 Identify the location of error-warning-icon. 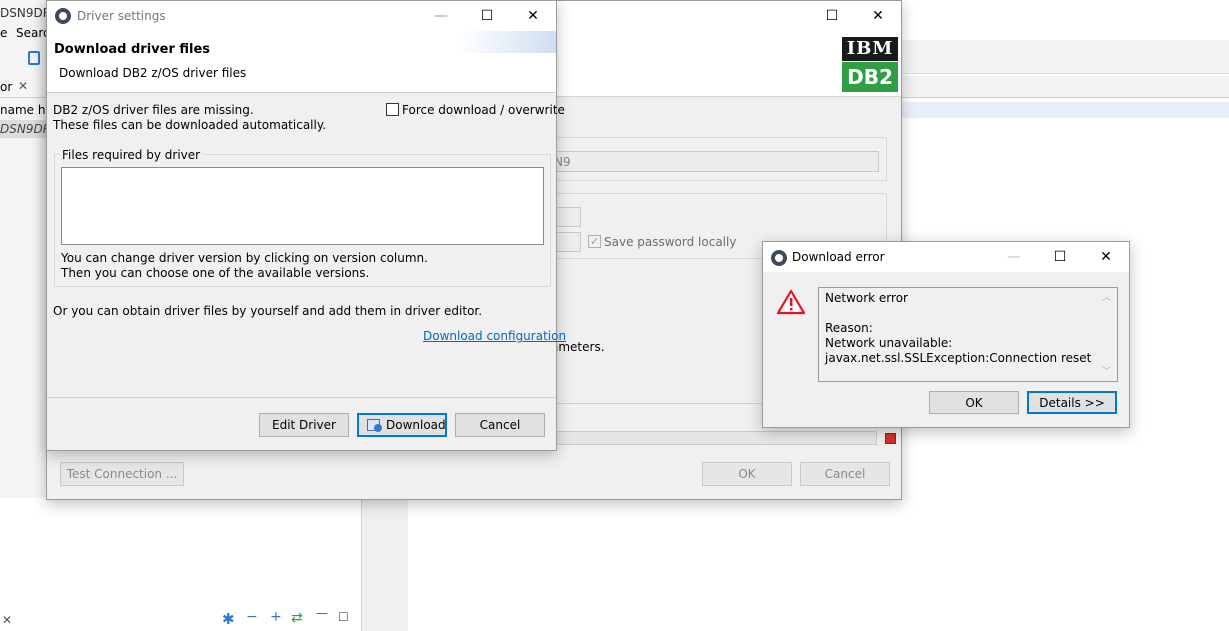
(791, 302).